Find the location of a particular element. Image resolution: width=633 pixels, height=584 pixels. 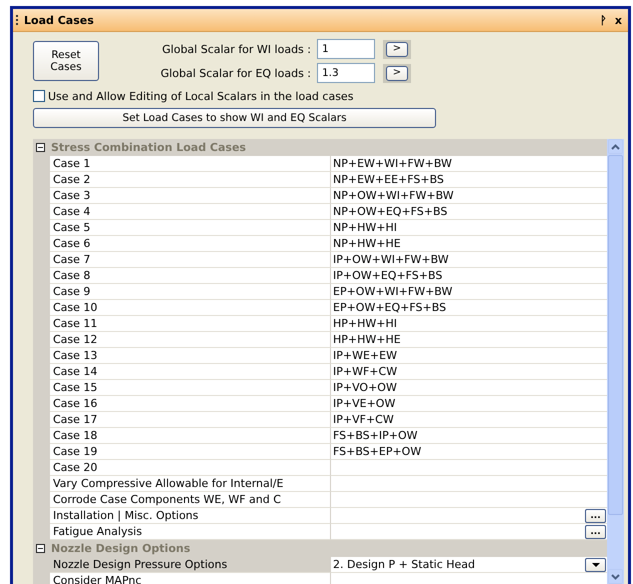

section-title: Stress Combination Load Cases is located at coordinates (148, 147).